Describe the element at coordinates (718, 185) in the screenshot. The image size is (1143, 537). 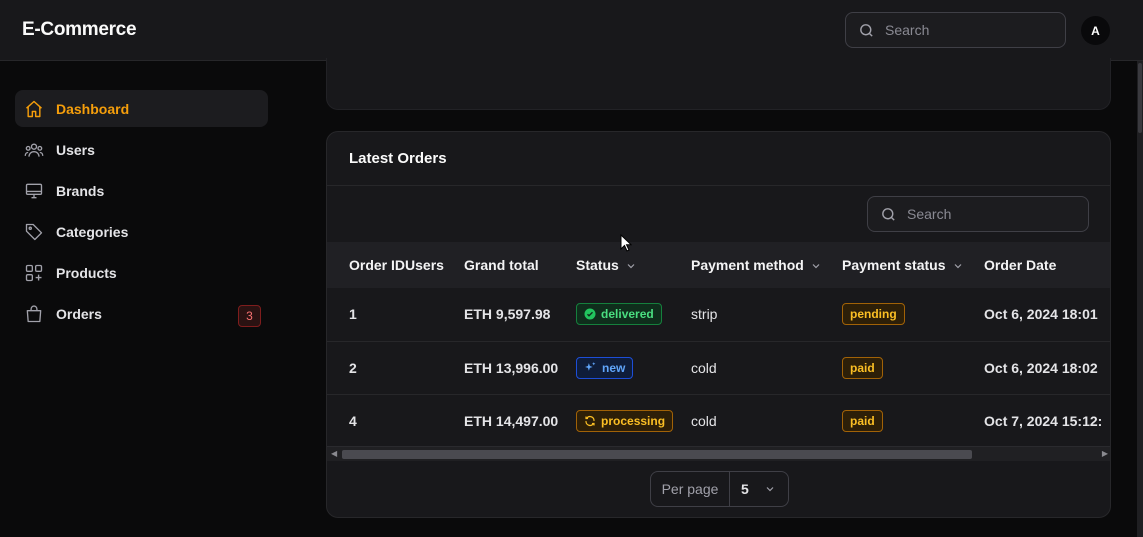
I see `divider` at that location.